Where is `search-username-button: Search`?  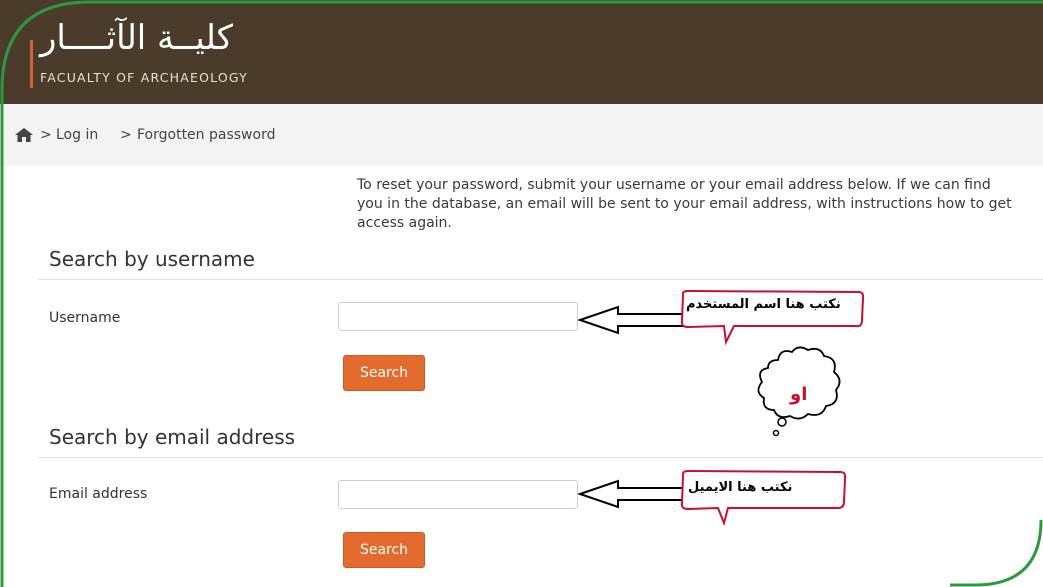
search-username-button: Search is located at coordinates (384, 373).